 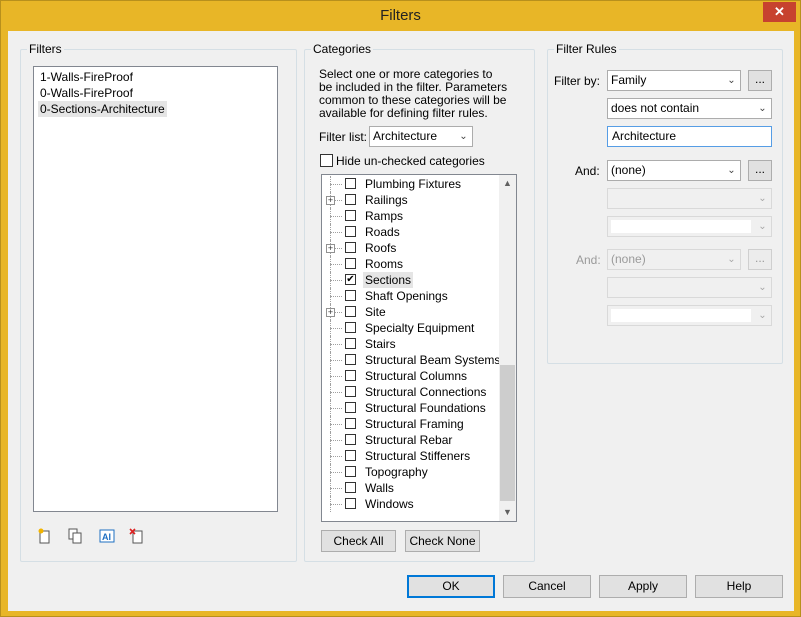 I want to click on category-label: Railings, so click(x=386, y=200).